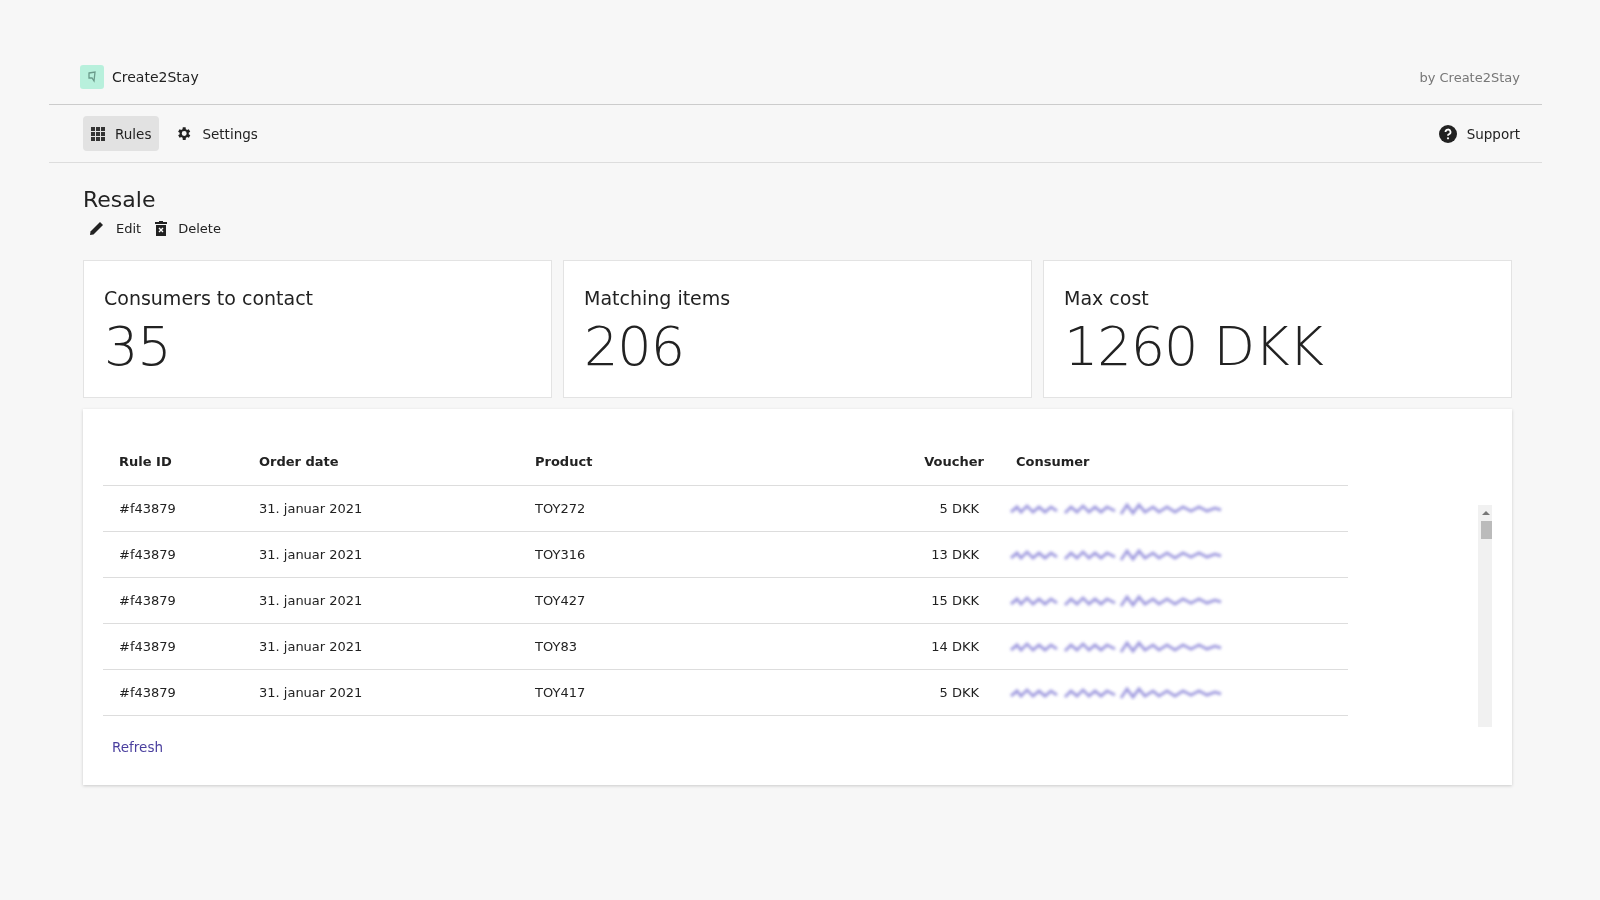  What do you see at coordinates (560, 600) in the screenshot?
I see `table-cell-text: TOY427` at bounding box center [560, 600].